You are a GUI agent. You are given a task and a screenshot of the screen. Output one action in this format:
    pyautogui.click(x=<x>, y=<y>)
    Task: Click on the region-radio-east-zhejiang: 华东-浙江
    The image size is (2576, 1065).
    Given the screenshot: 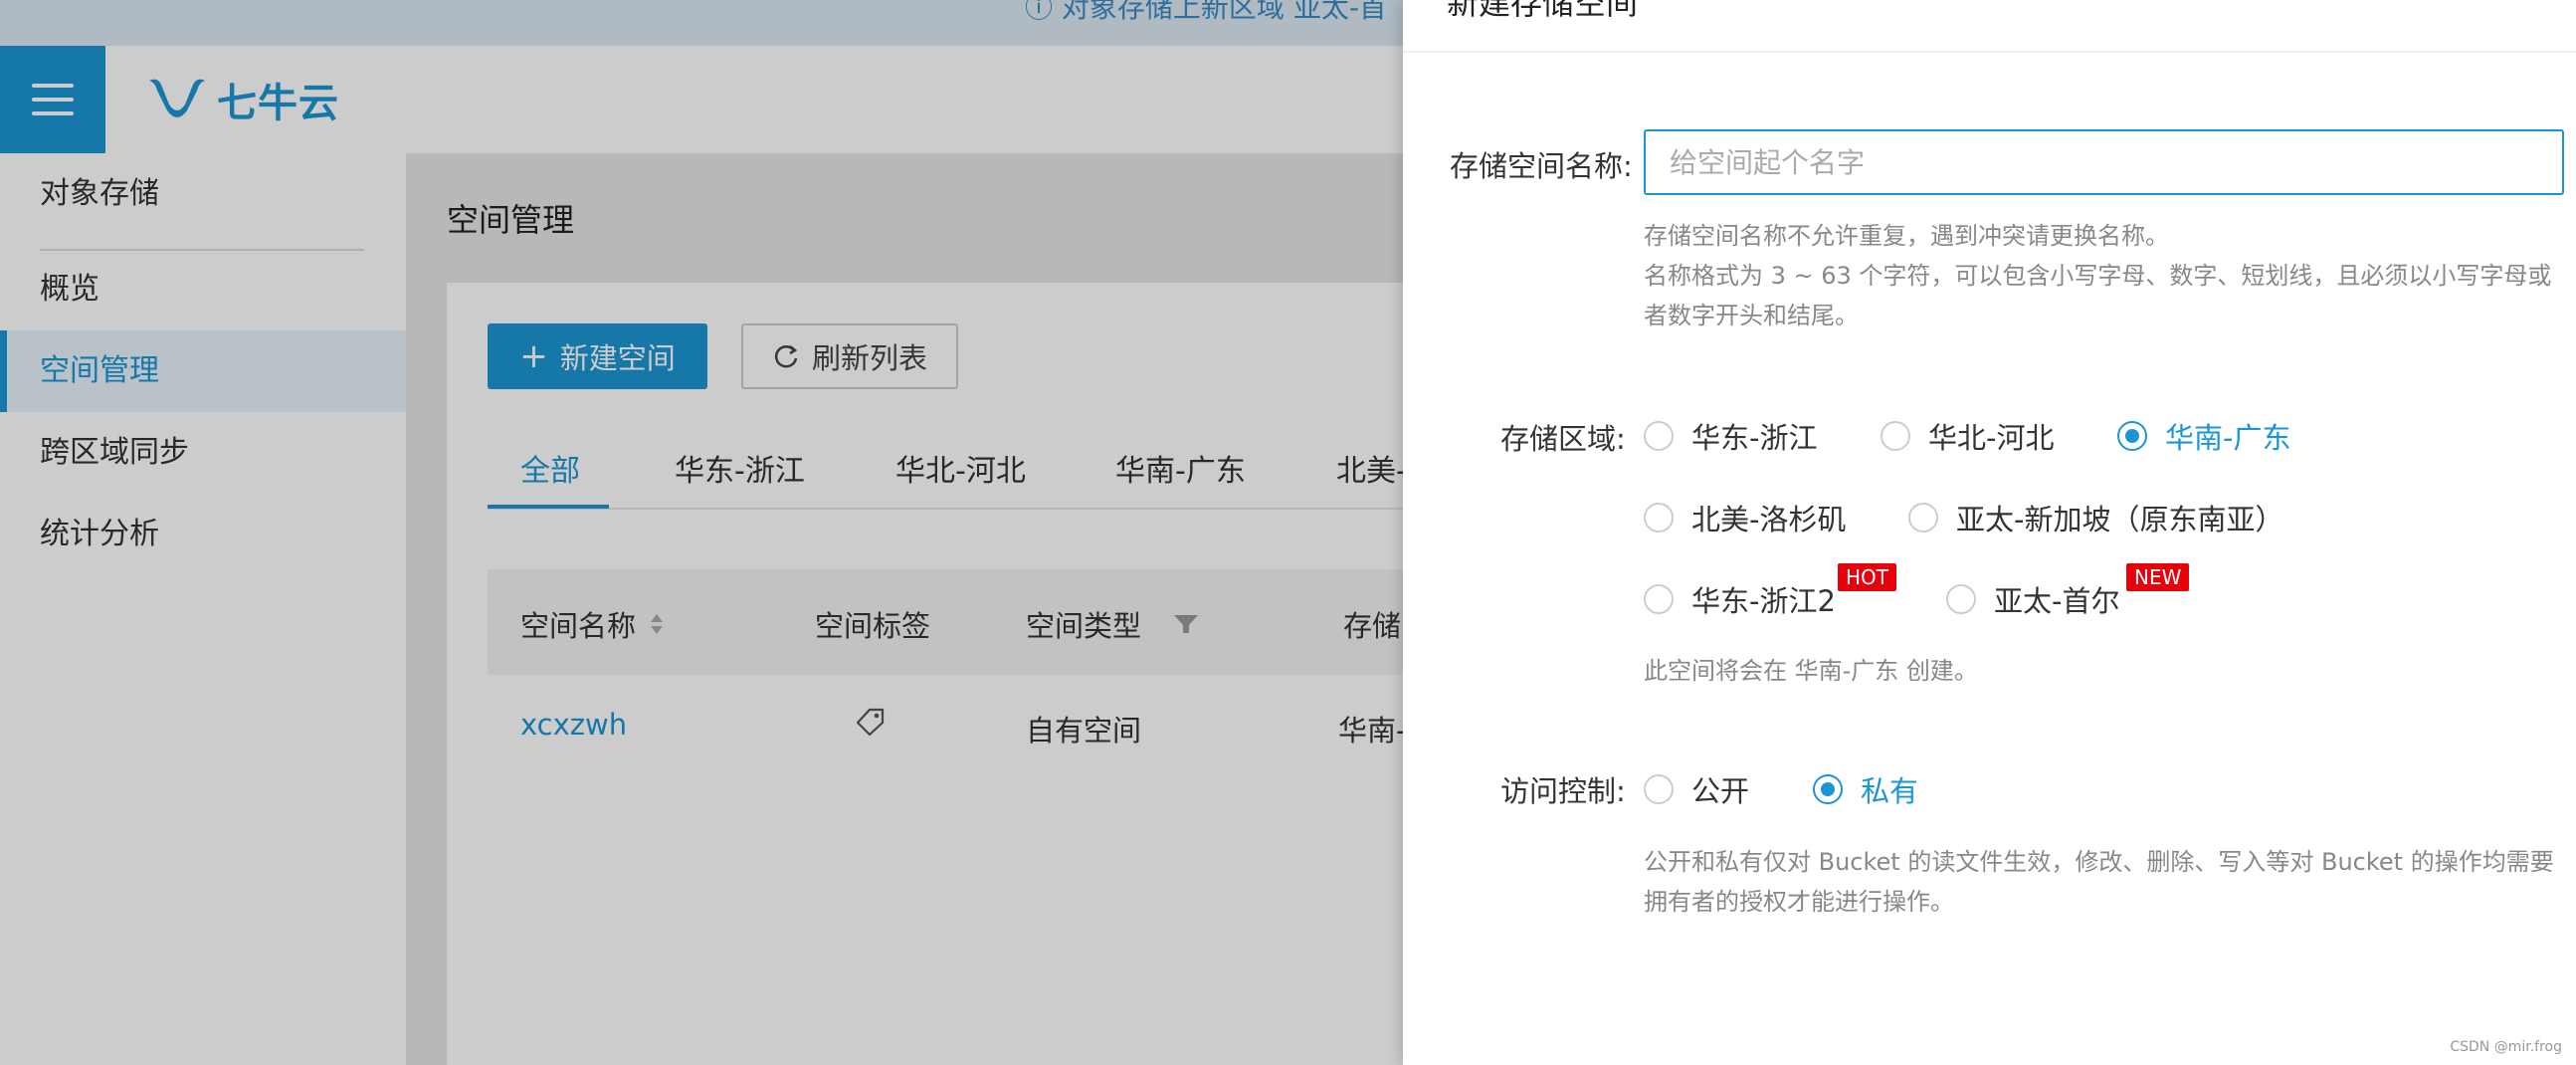 What is the action you would take?
    pyautogui.click(x=1730, y=436)
    